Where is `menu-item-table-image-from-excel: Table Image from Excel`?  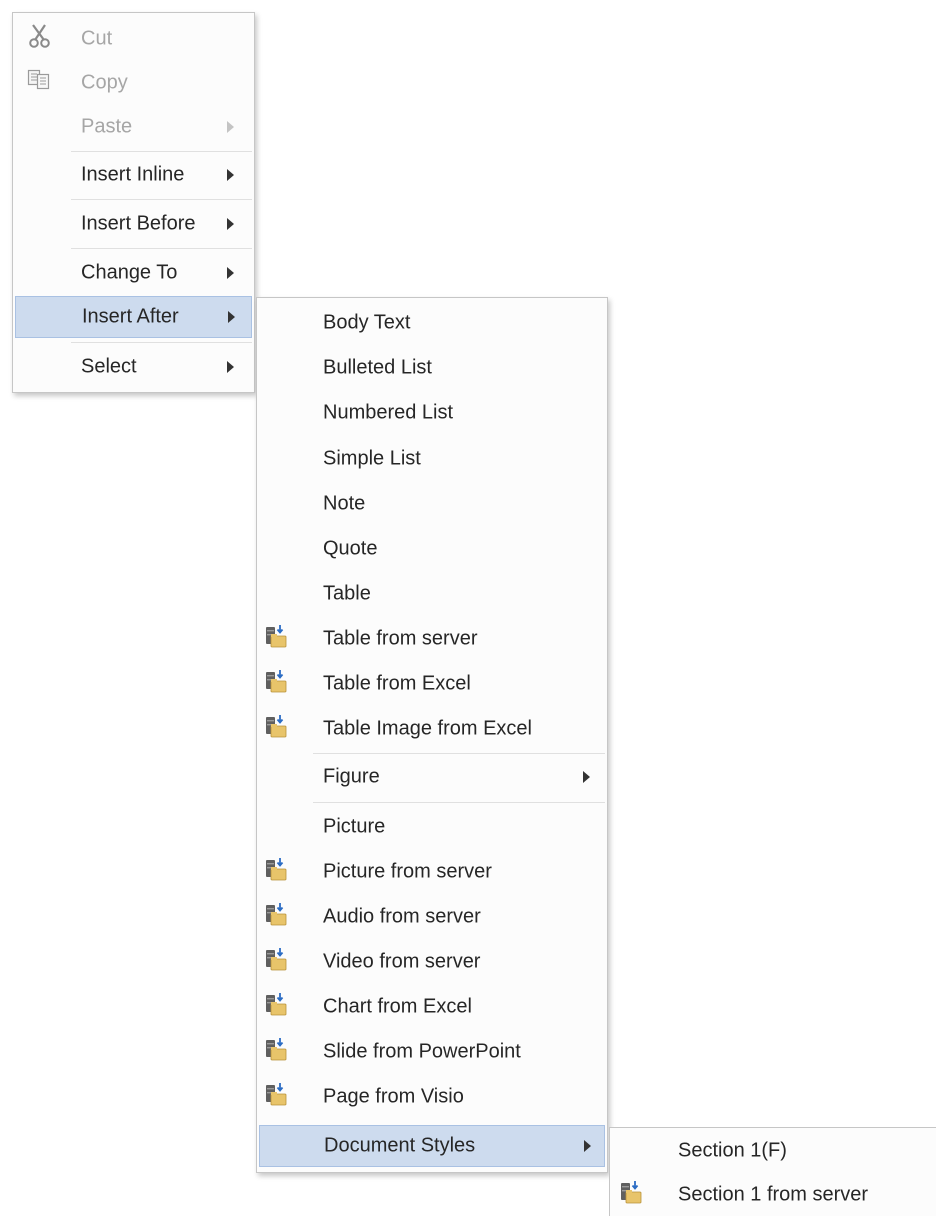 menu-item-table-image-from-excel: Table Image from Excel is located at coordinates (432, 729).